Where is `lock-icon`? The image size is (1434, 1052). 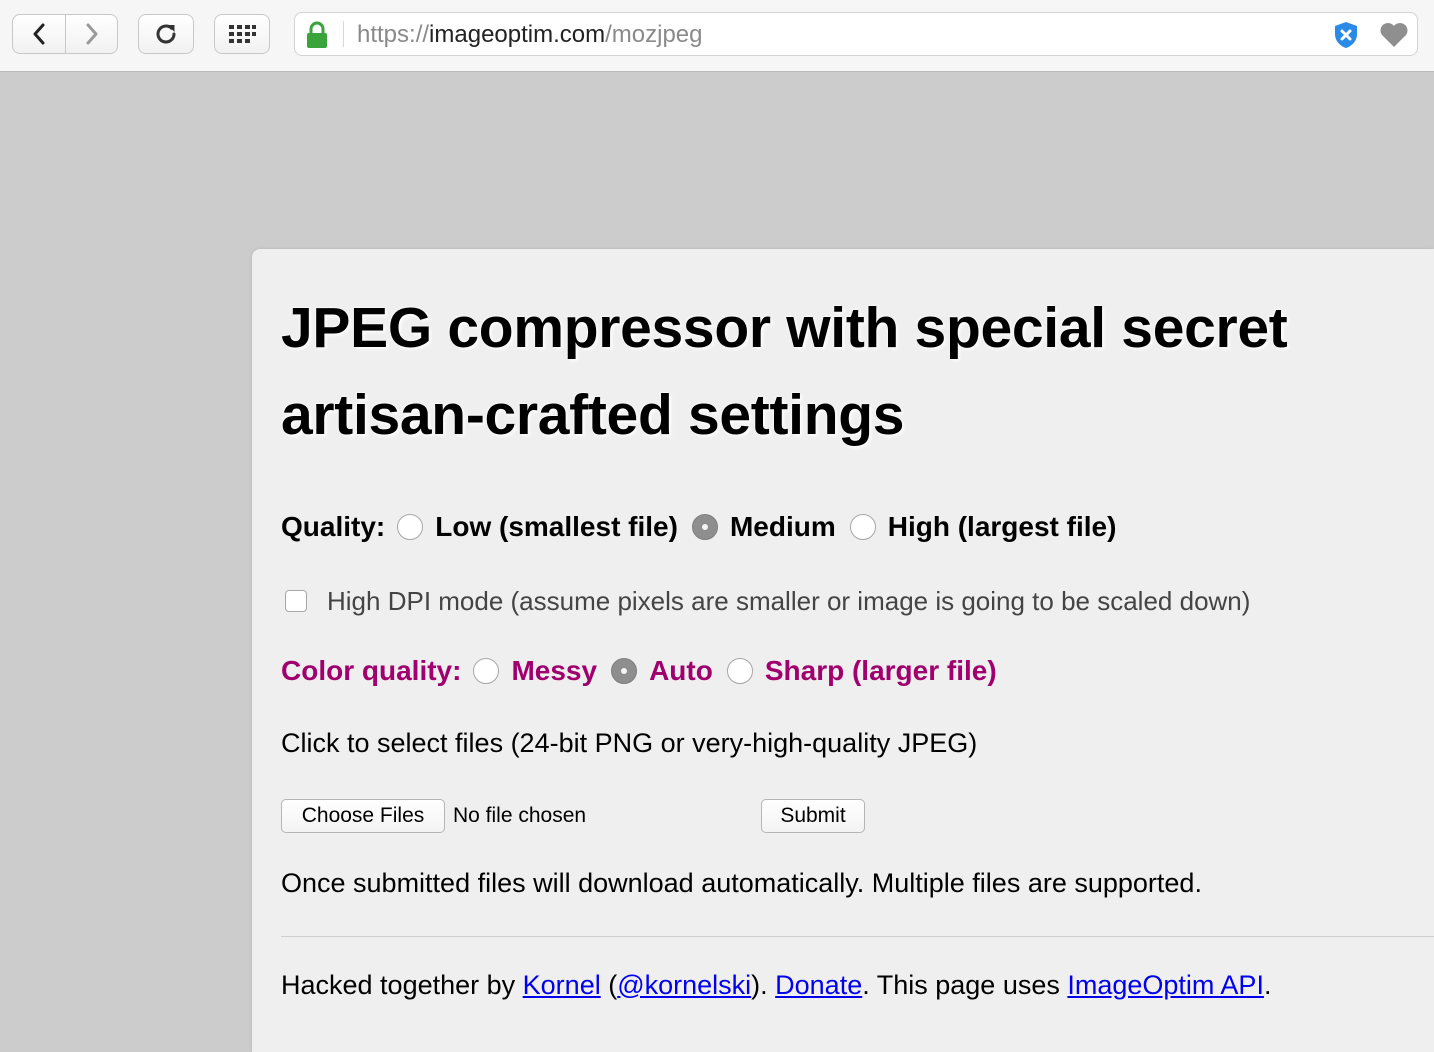 lock-icon is located at coordinates (317, 37).